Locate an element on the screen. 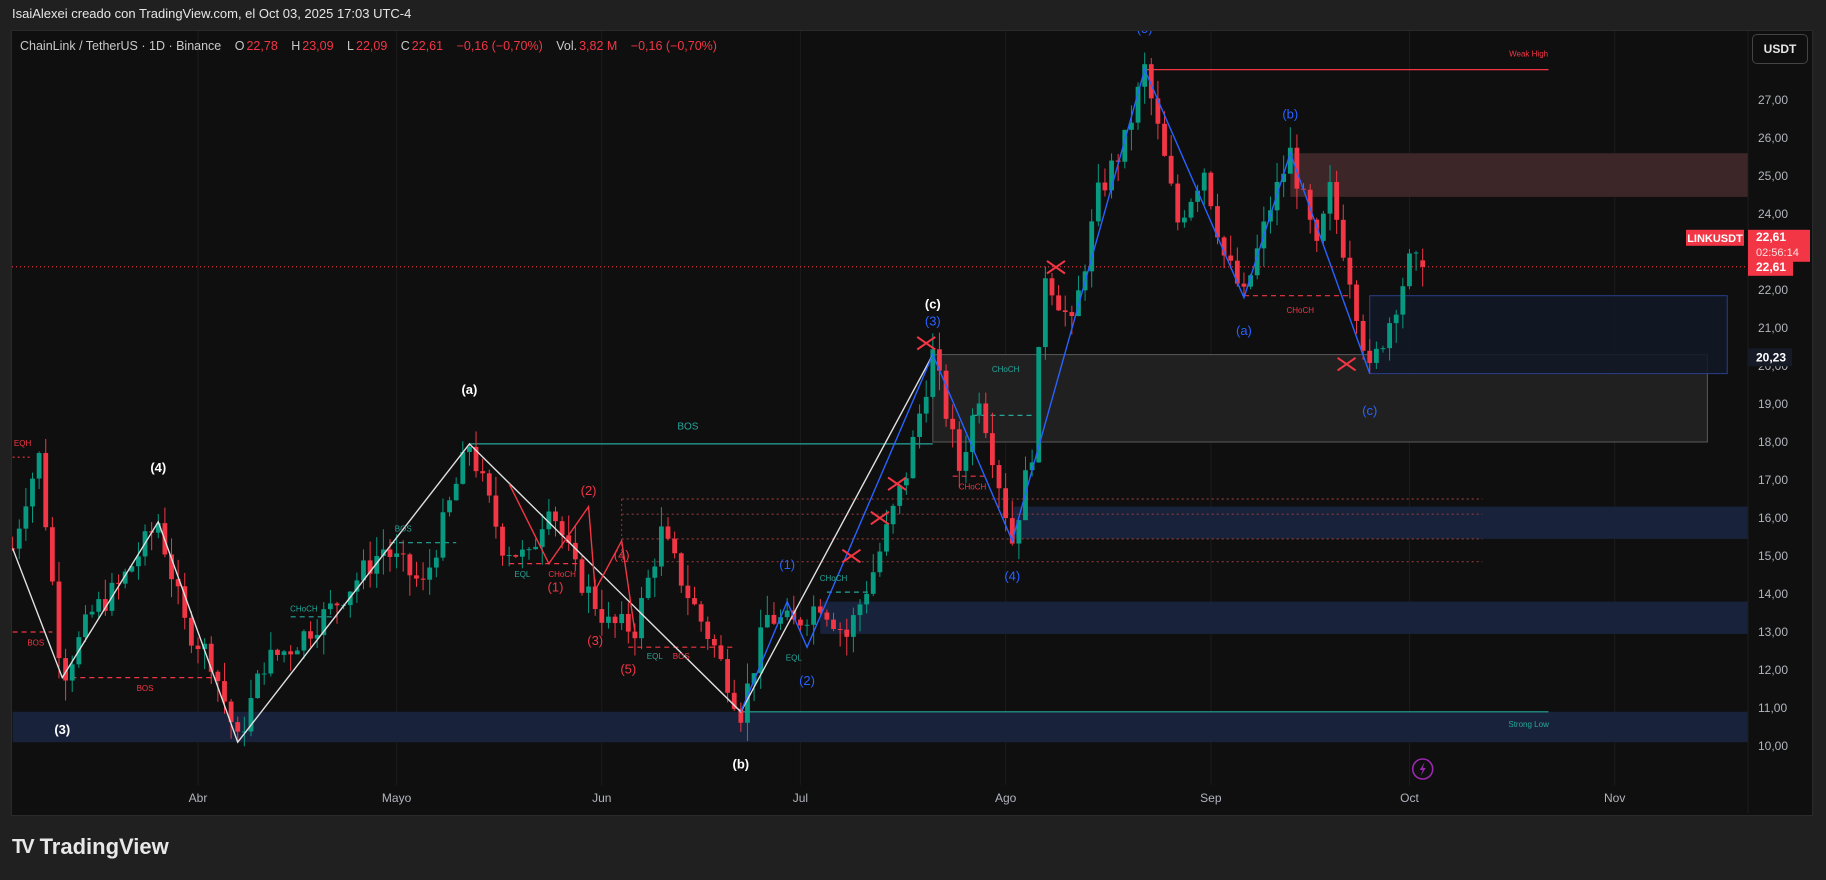 The width and height of the screenshot is (1826, 880). price-tick-label: 21,00 is located at coordinates (1773, 328).